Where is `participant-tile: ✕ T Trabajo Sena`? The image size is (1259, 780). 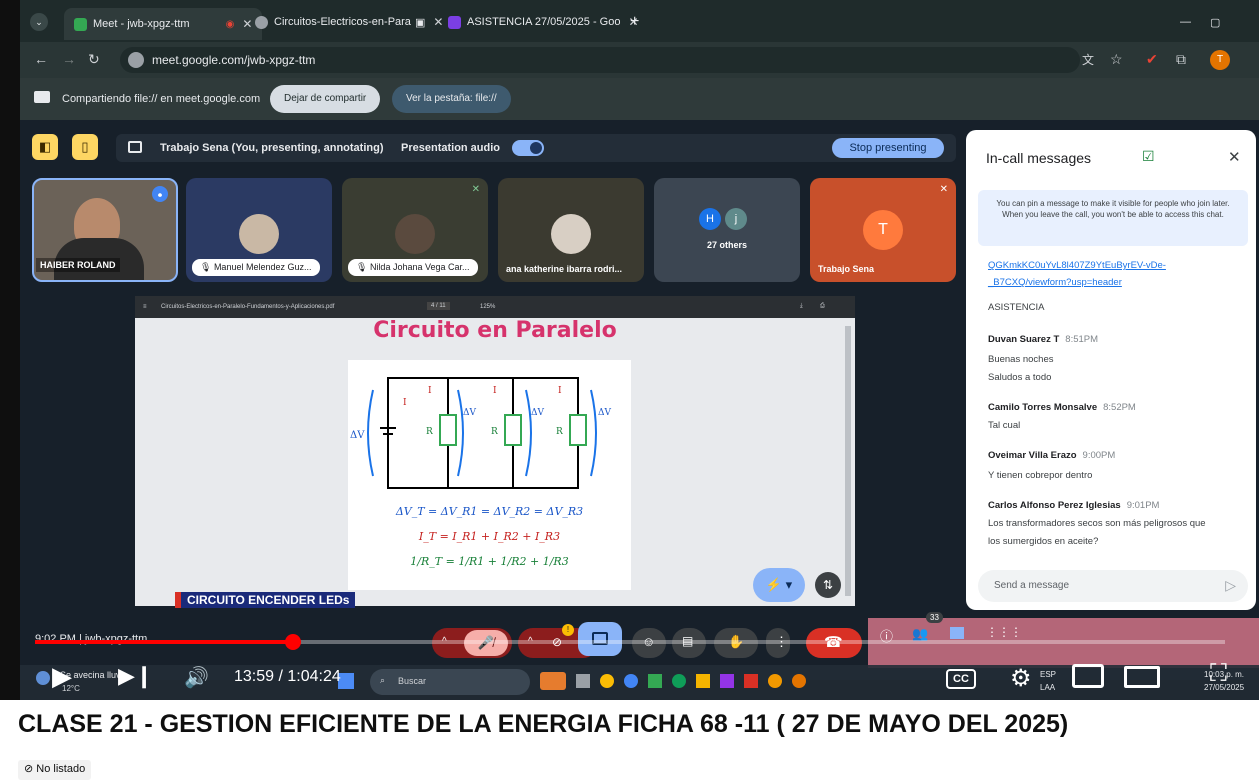
participant-tile: ✕ T Trabajo Sena is located at coordinates (883, 230).